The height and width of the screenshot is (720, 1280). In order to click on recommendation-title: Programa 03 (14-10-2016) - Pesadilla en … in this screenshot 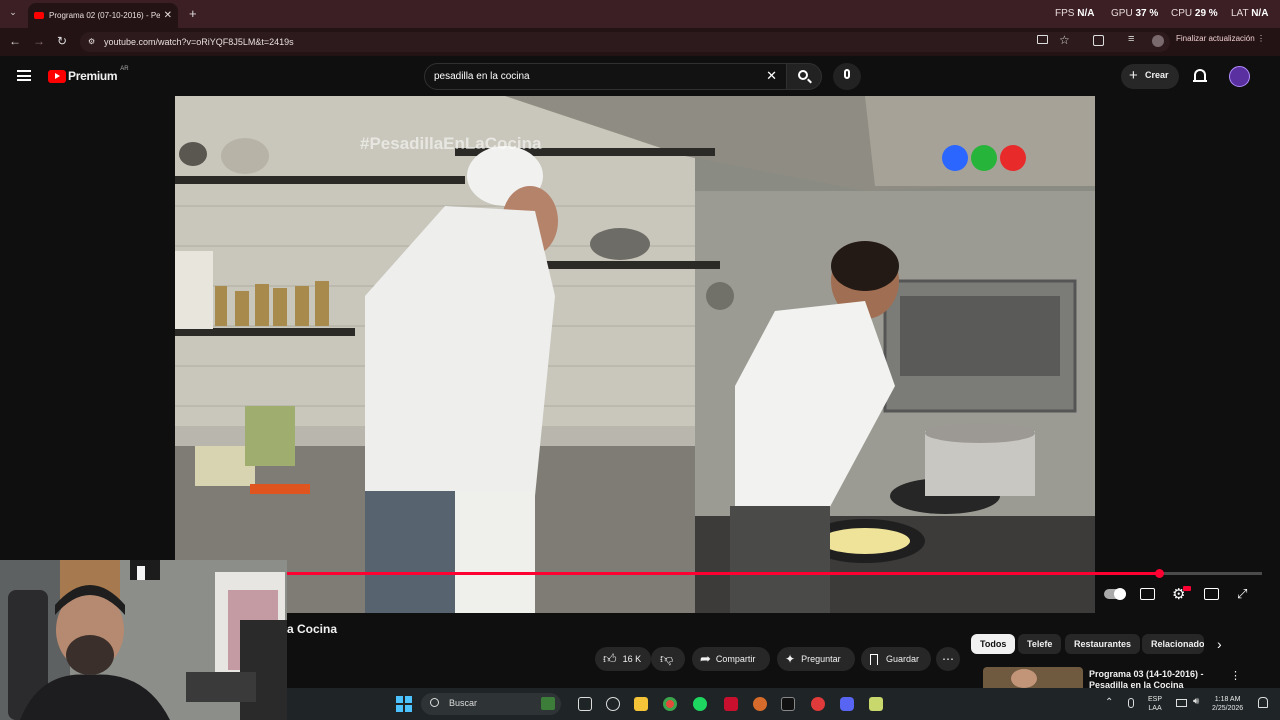, I will do `click(1159, 678)`.